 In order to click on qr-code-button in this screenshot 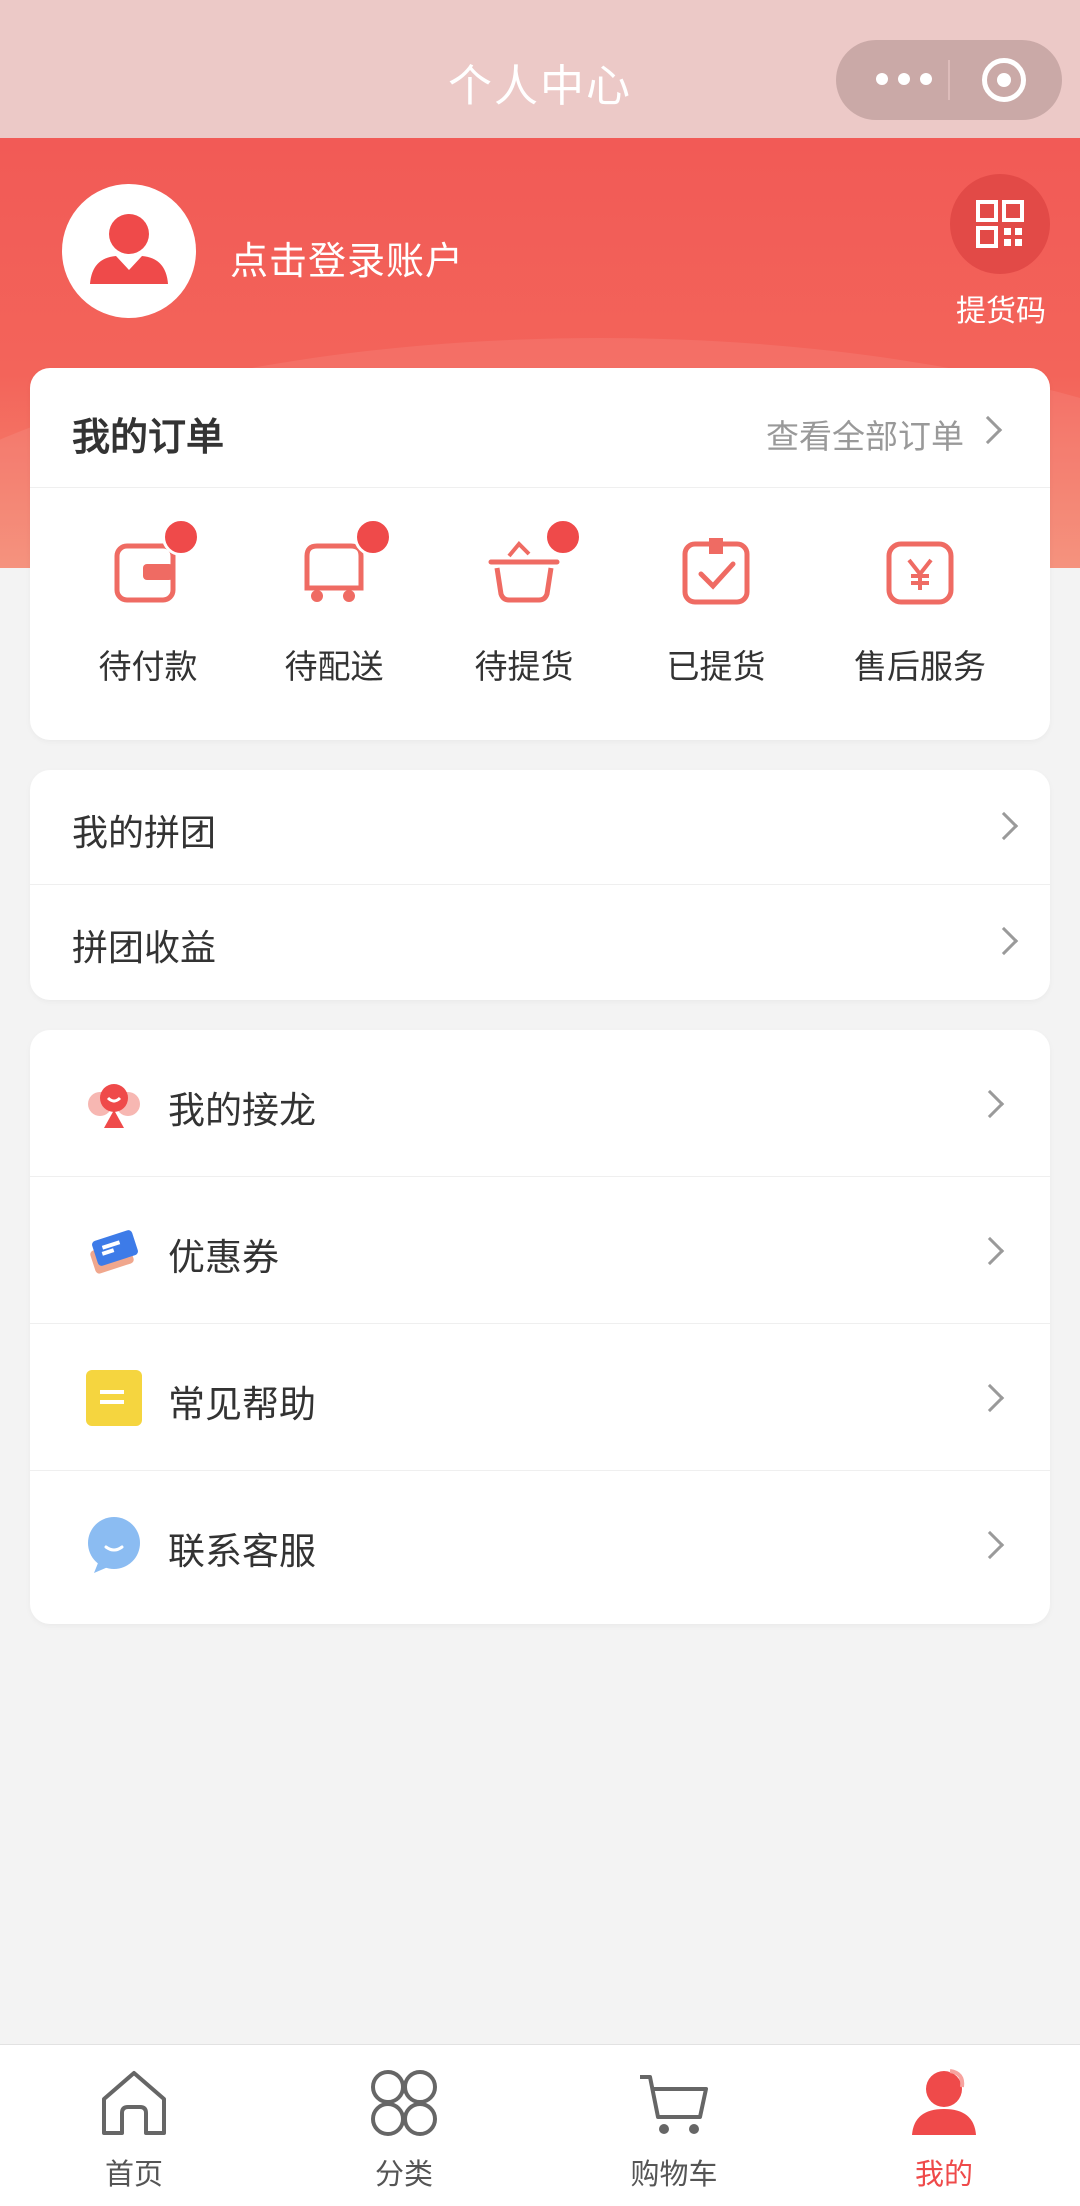, I will do `click(1000, 224)`.